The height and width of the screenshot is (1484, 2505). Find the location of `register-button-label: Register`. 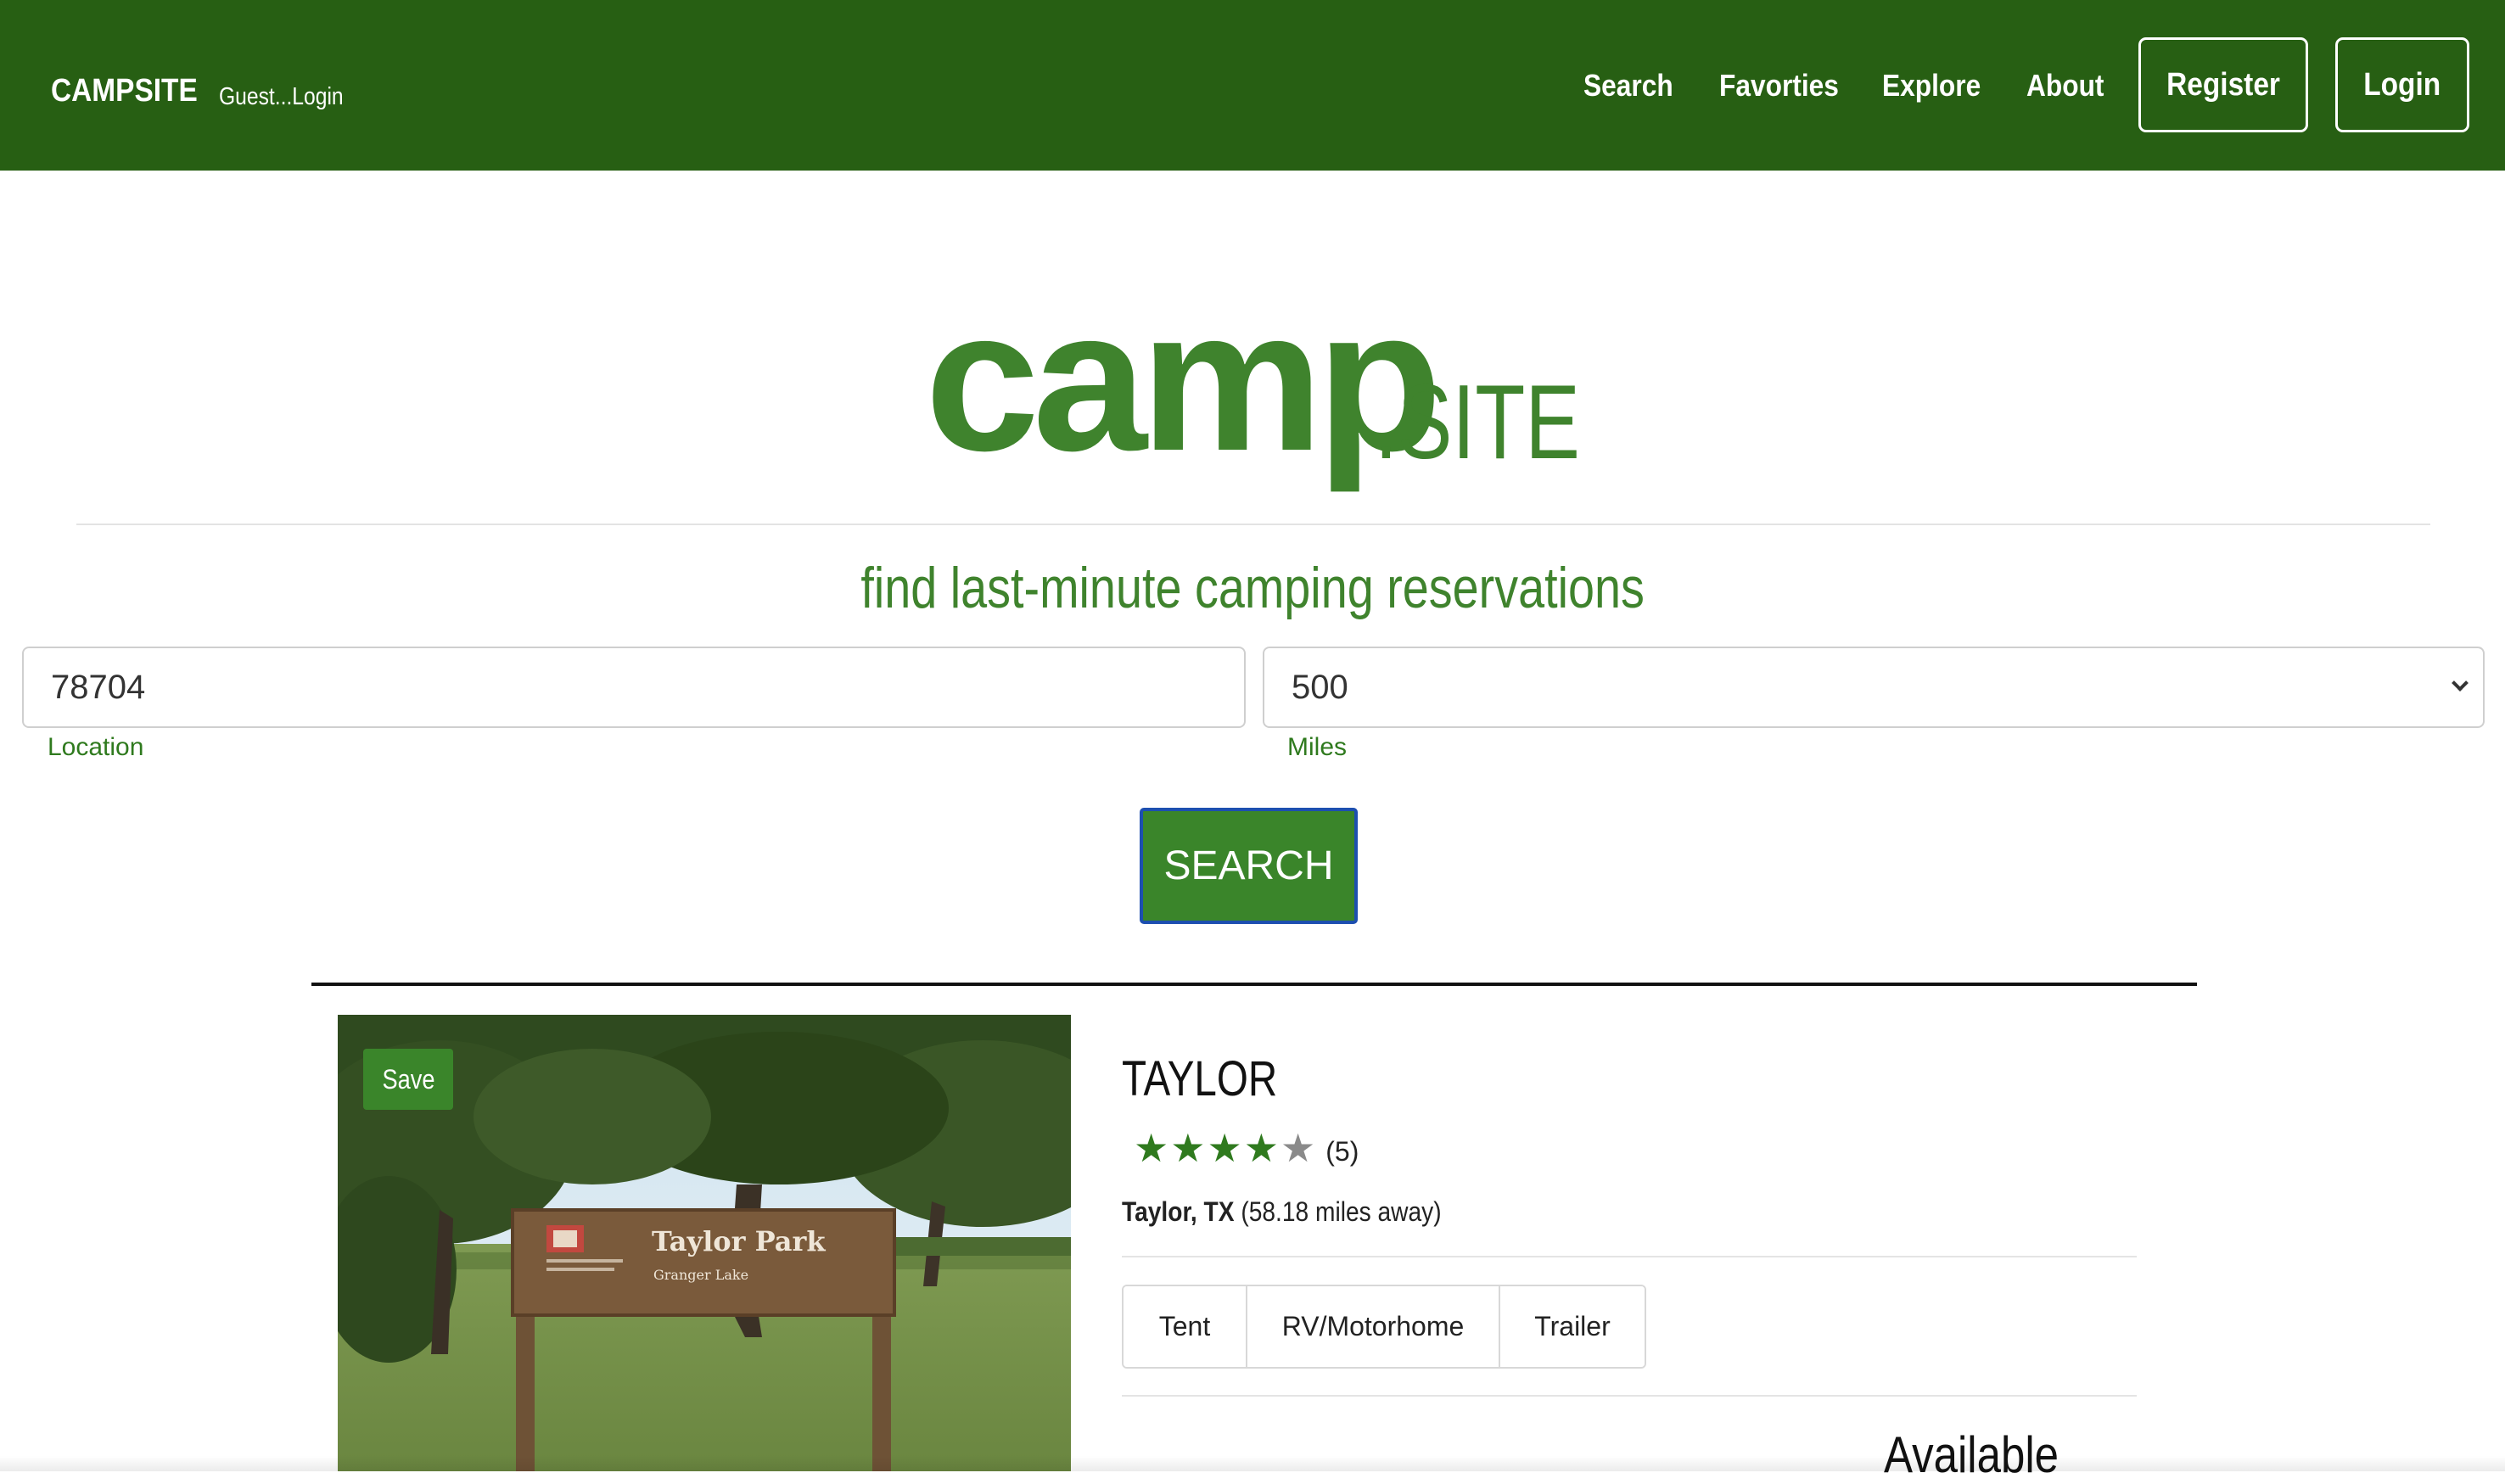

register-button-label: Register is located at coordinates (2223, 85).